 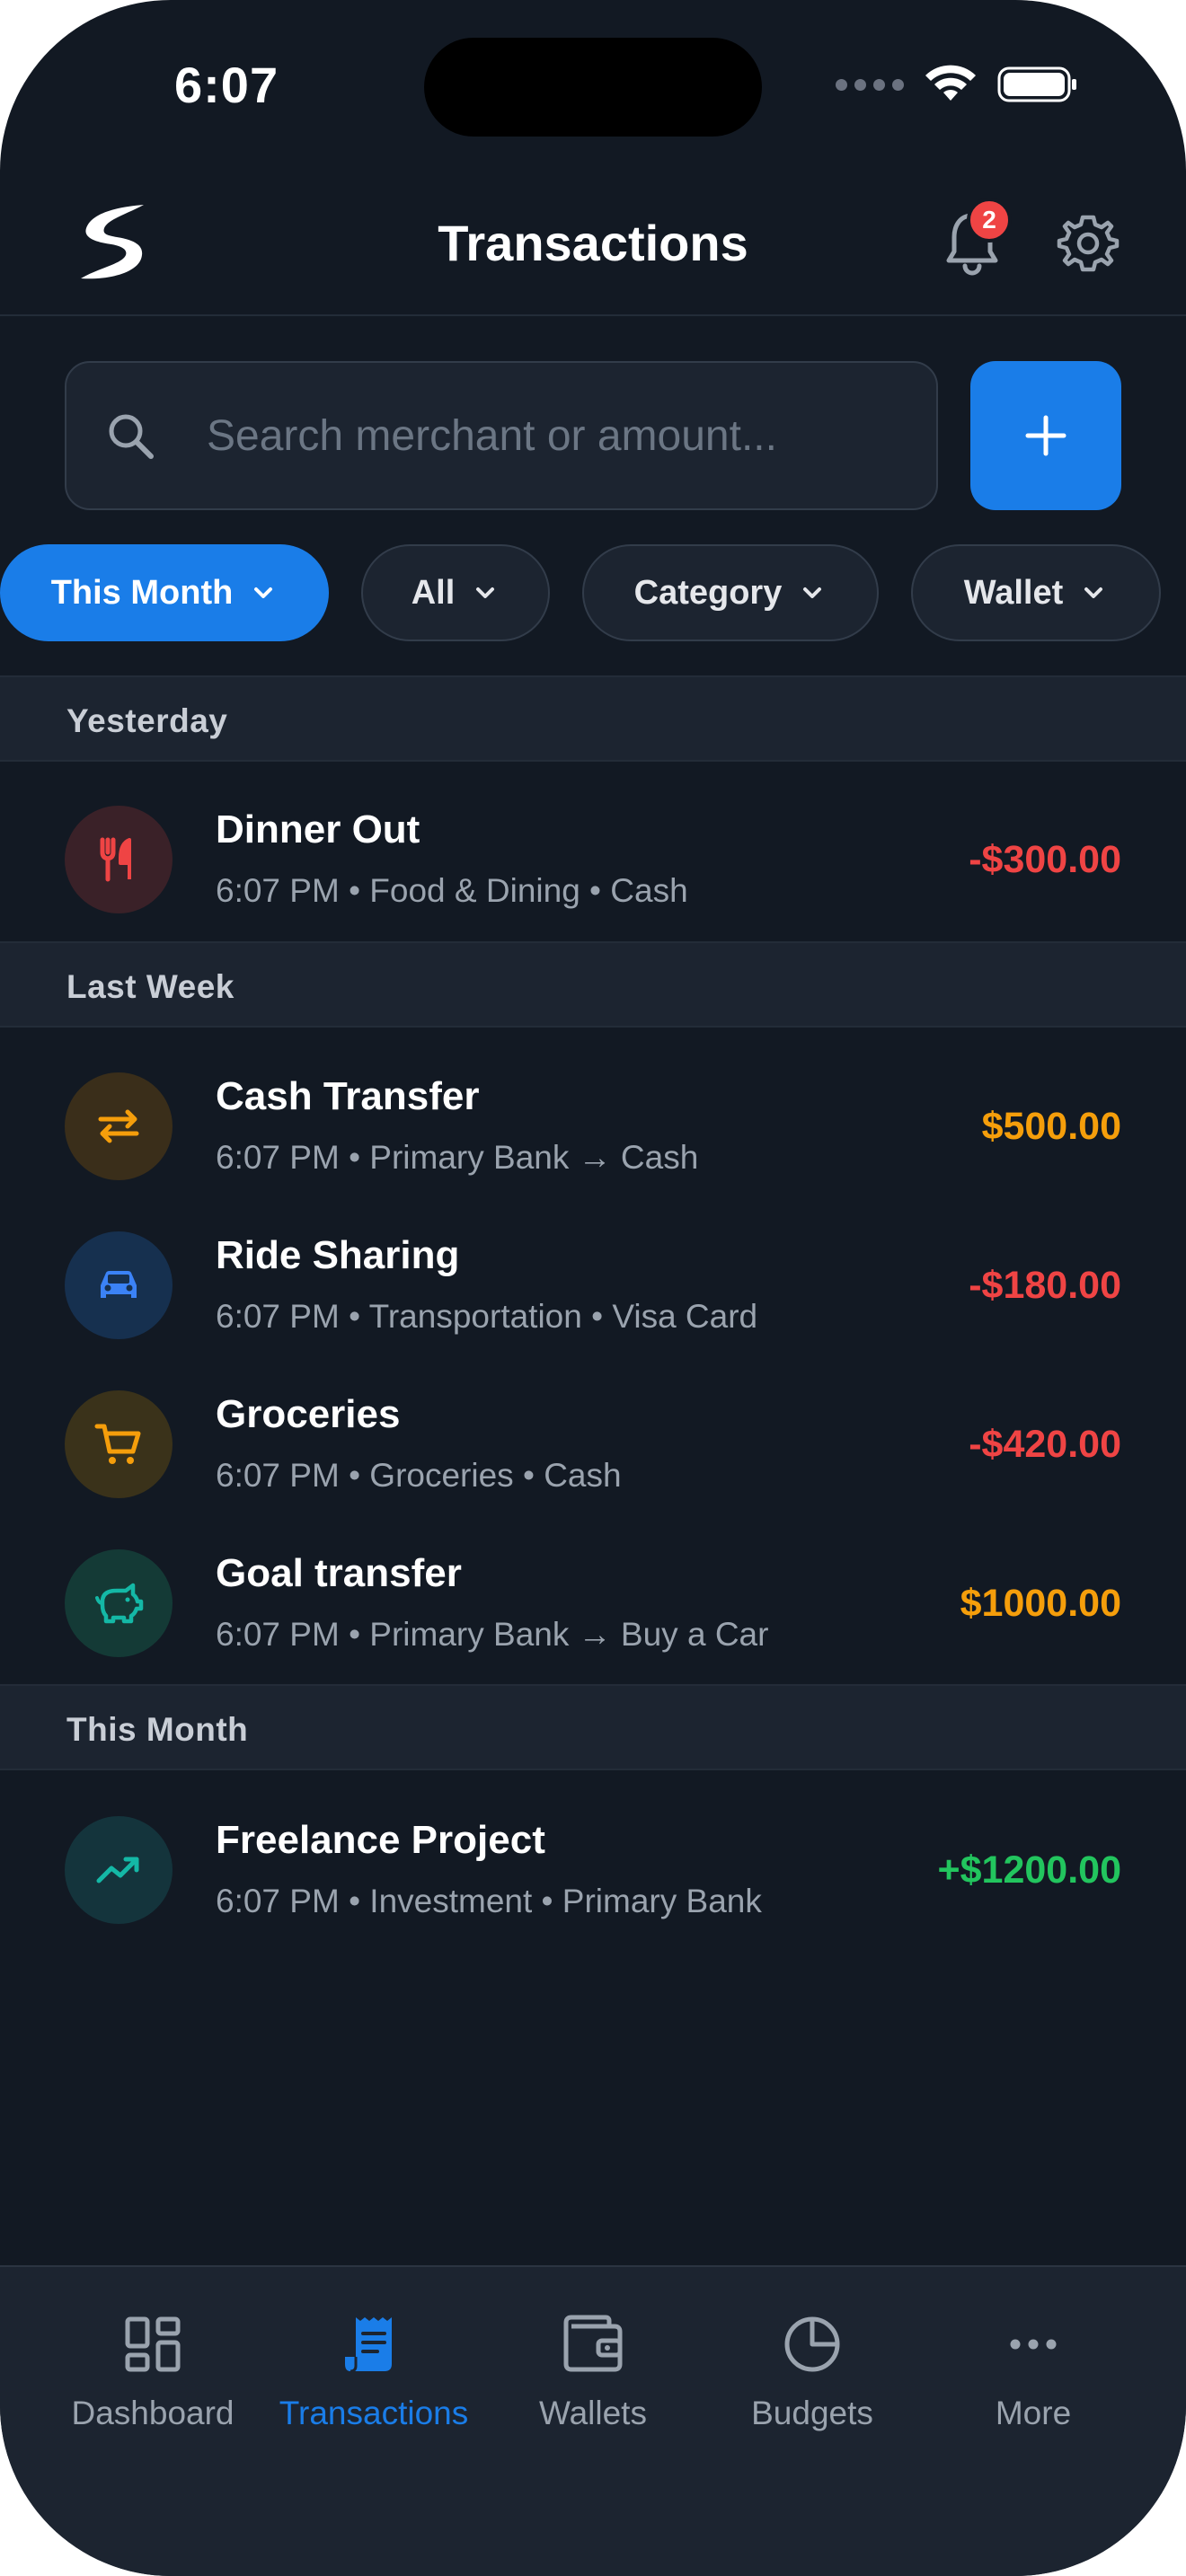 What do you see at coordinates (1033, 2344) in the screenshot?
I see `more-dots-icon` at bounding box center [1033, 2344].